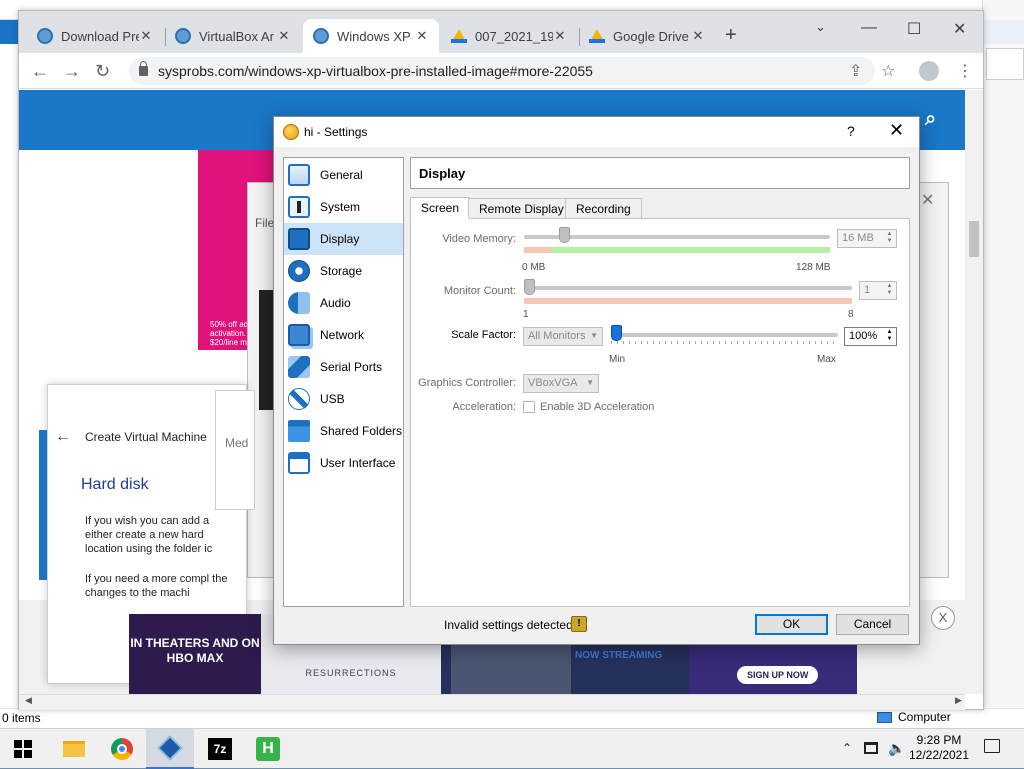 This screenshot has width=1024, height=769. Describe the element at coordinates (731, 35) in the screenshot. I see `new-tab-button: +` at that location.